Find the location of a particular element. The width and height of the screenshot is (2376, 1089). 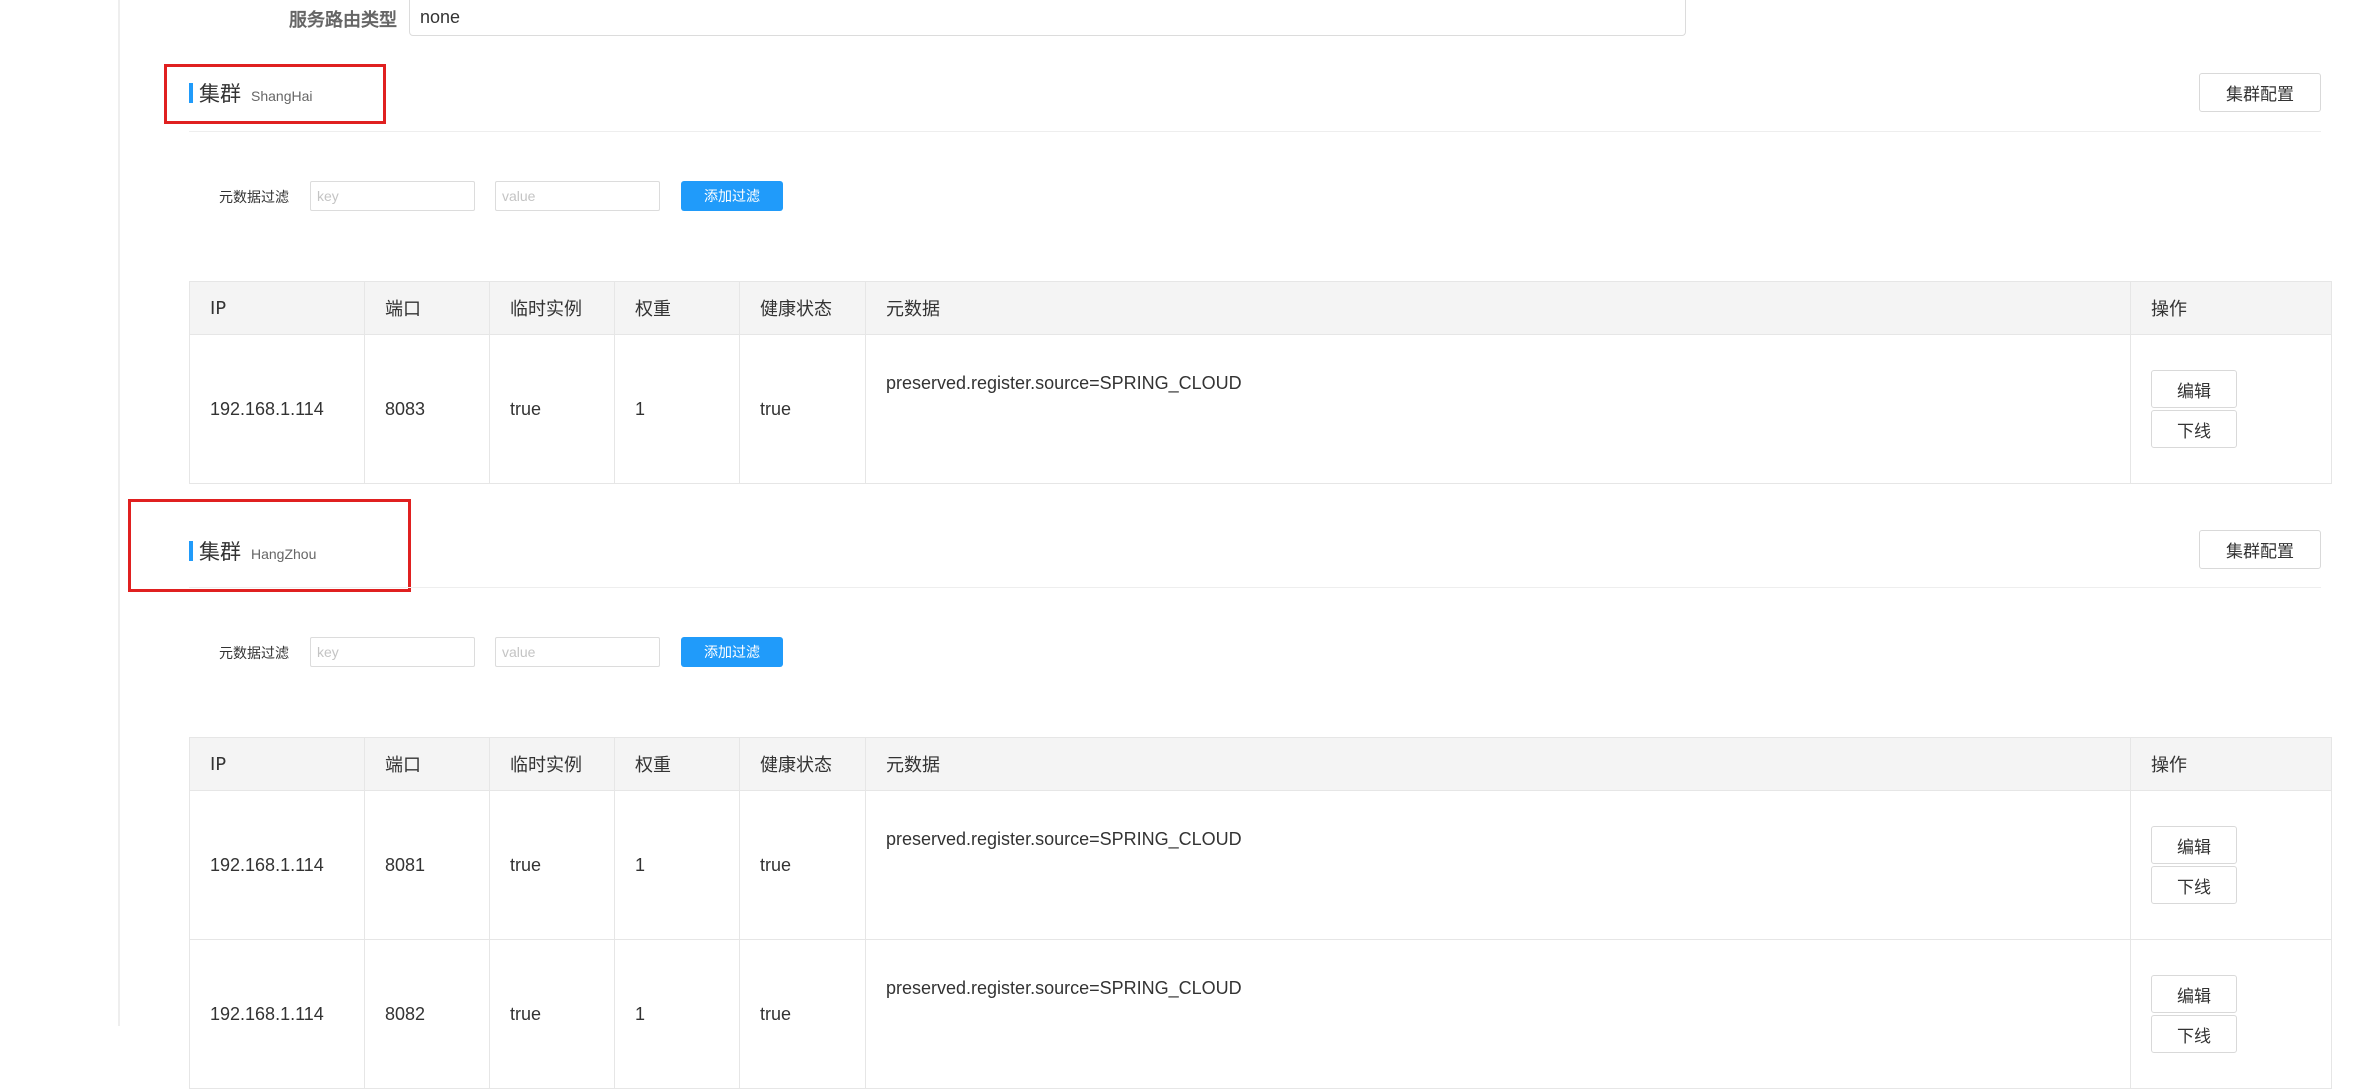

cluster-name: ShangHai is located at coordinates (282, 96).